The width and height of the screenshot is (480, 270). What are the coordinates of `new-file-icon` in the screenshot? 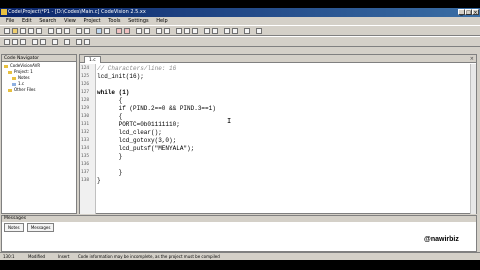 It's located at (7, 31).